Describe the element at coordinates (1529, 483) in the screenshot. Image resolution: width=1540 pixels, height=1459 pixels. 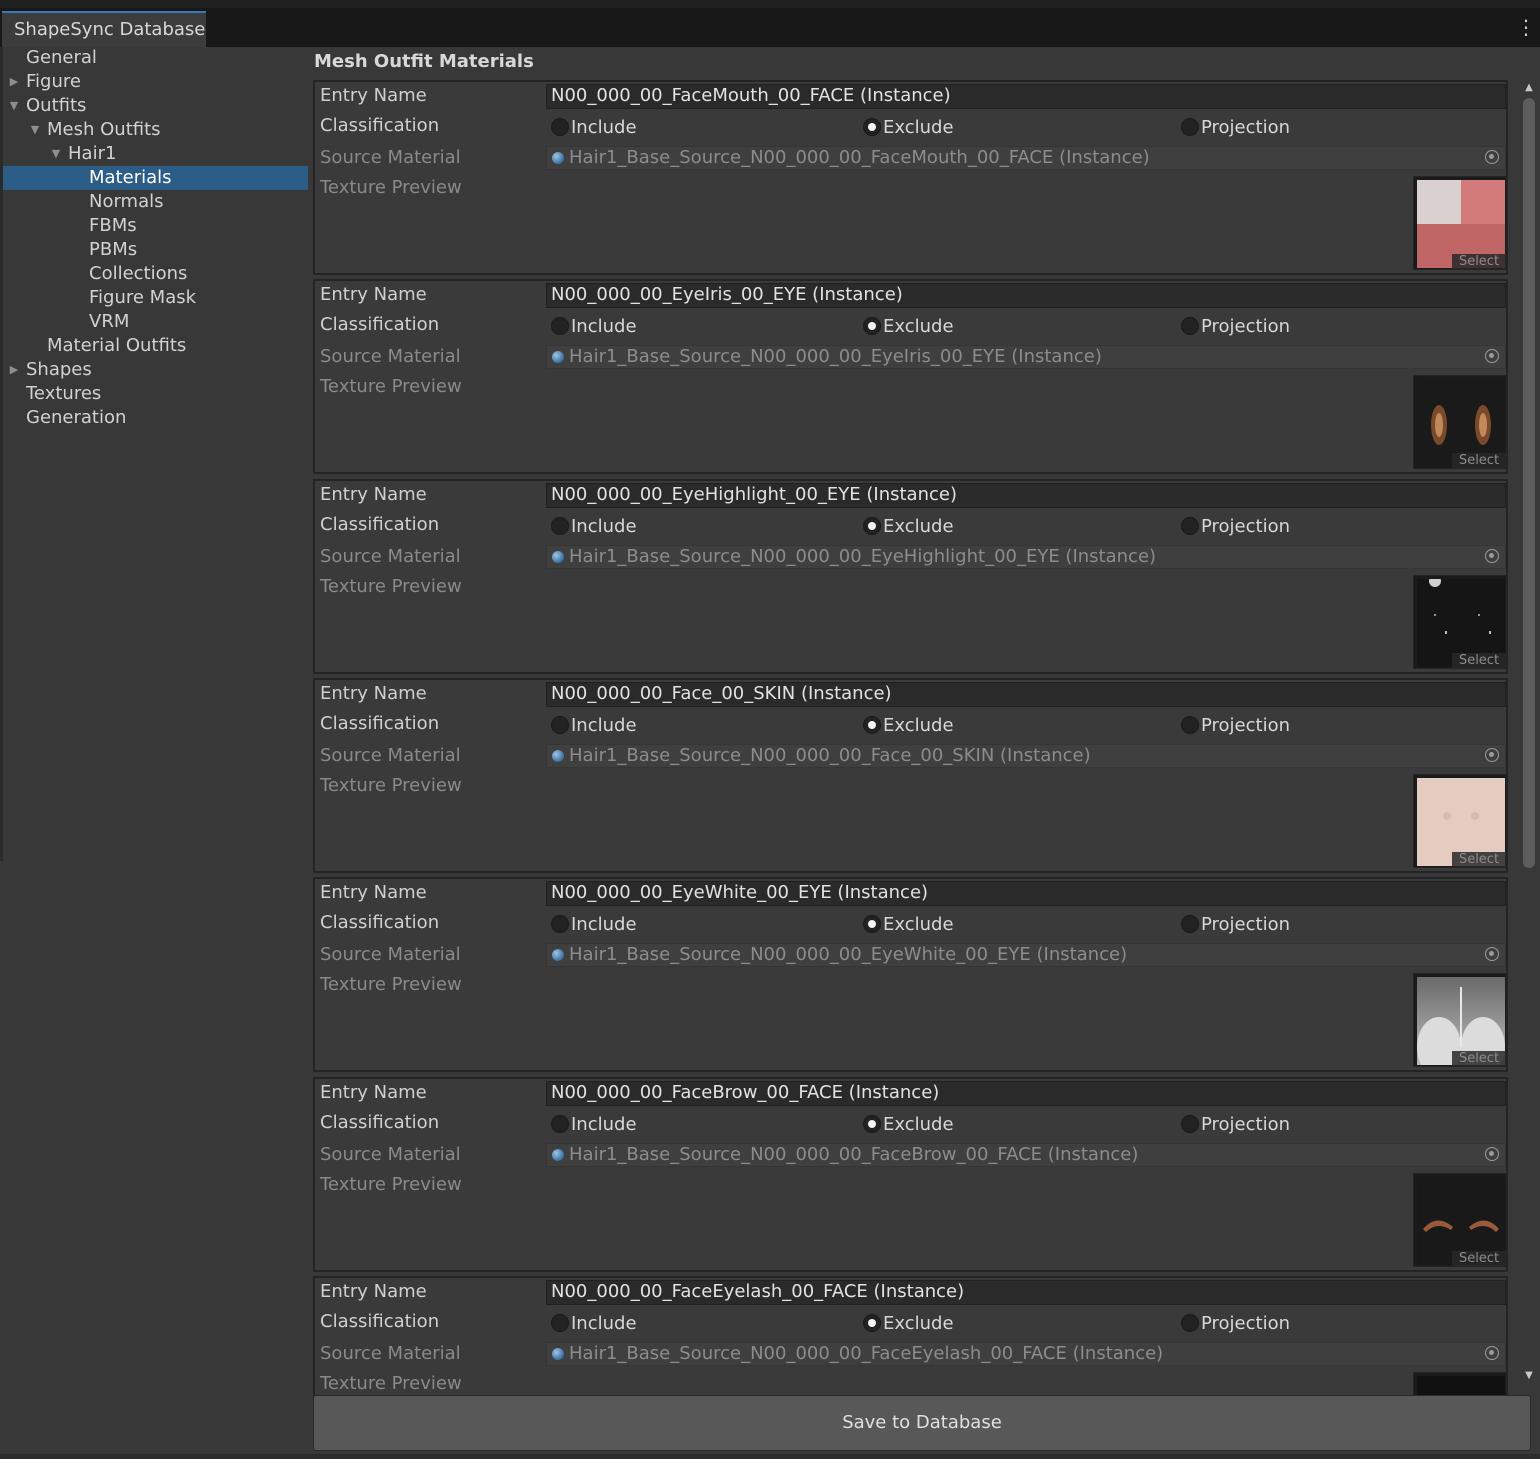
I see `scroll-thumb` at that location.